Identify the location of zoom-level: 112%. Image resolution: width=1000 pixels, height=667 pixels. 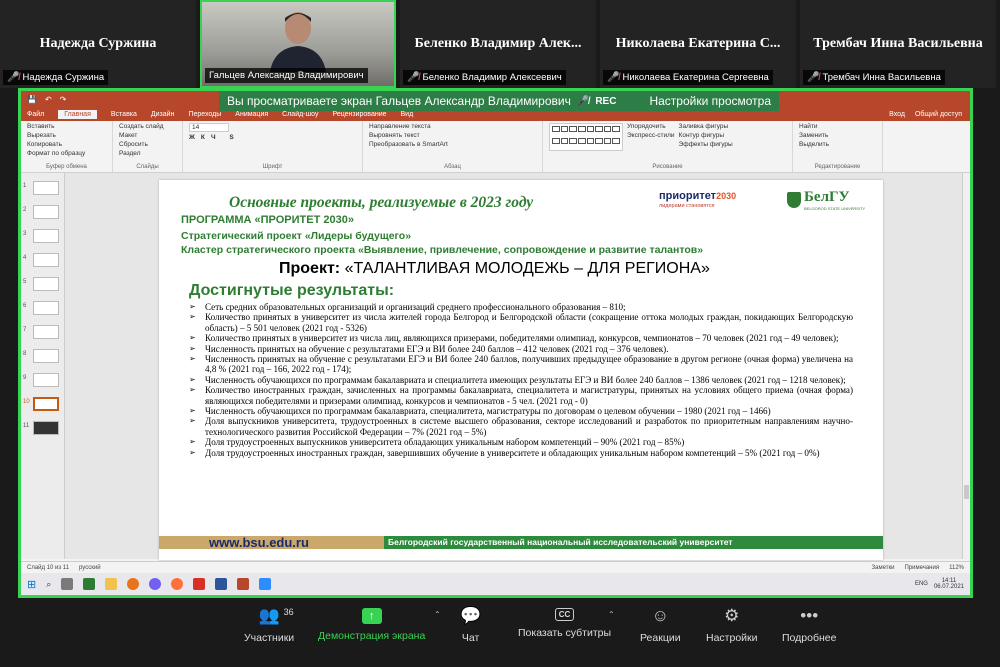
(956, 568).